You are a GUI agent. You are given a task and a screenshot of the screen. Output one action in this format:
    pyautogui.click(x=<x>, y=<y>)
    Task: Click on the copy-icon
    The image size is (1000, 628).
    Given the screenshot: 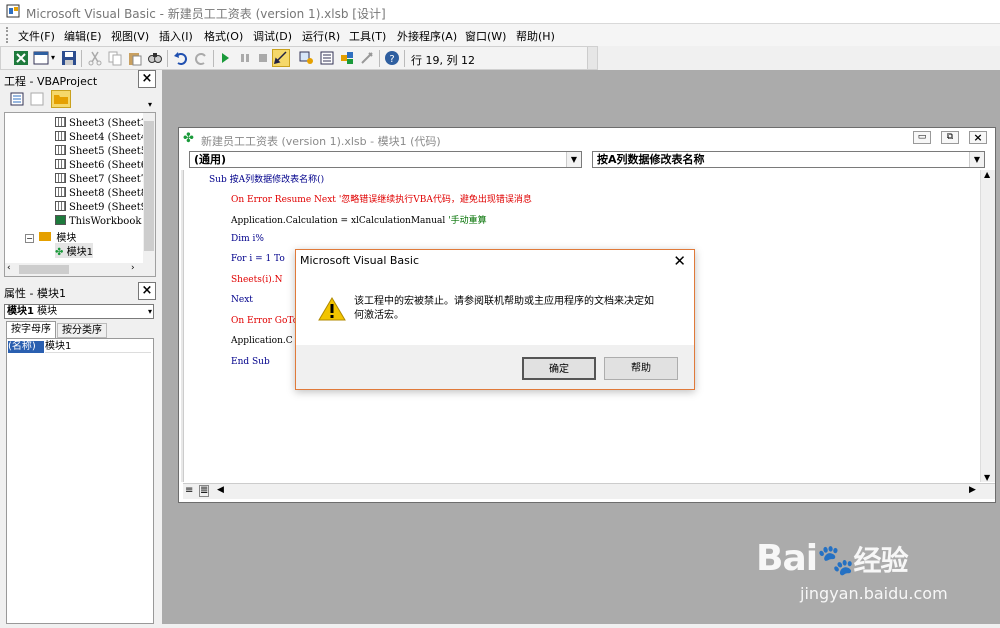 What is the action you would take?
    pyautogui.click(x=115, y=58)
    